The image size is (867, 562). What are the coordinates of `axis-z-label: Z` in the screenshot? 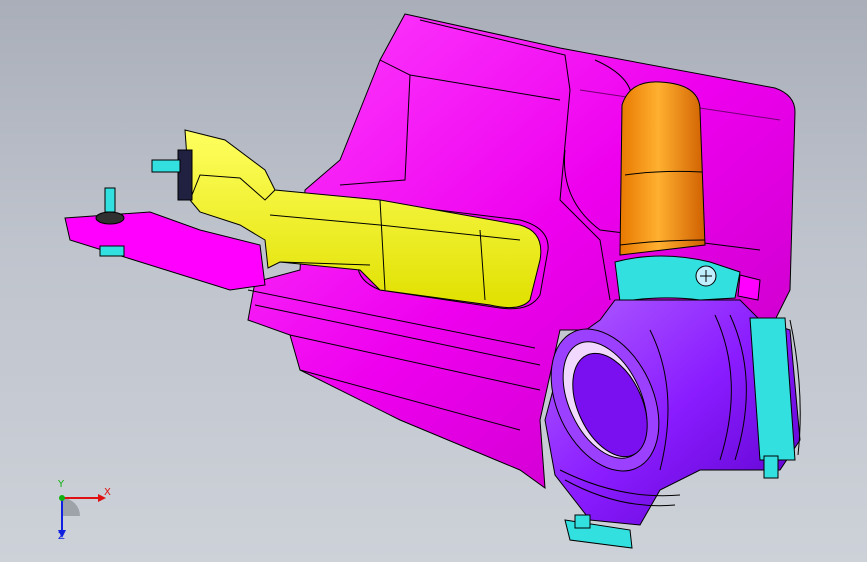 It's located at (61, 536).